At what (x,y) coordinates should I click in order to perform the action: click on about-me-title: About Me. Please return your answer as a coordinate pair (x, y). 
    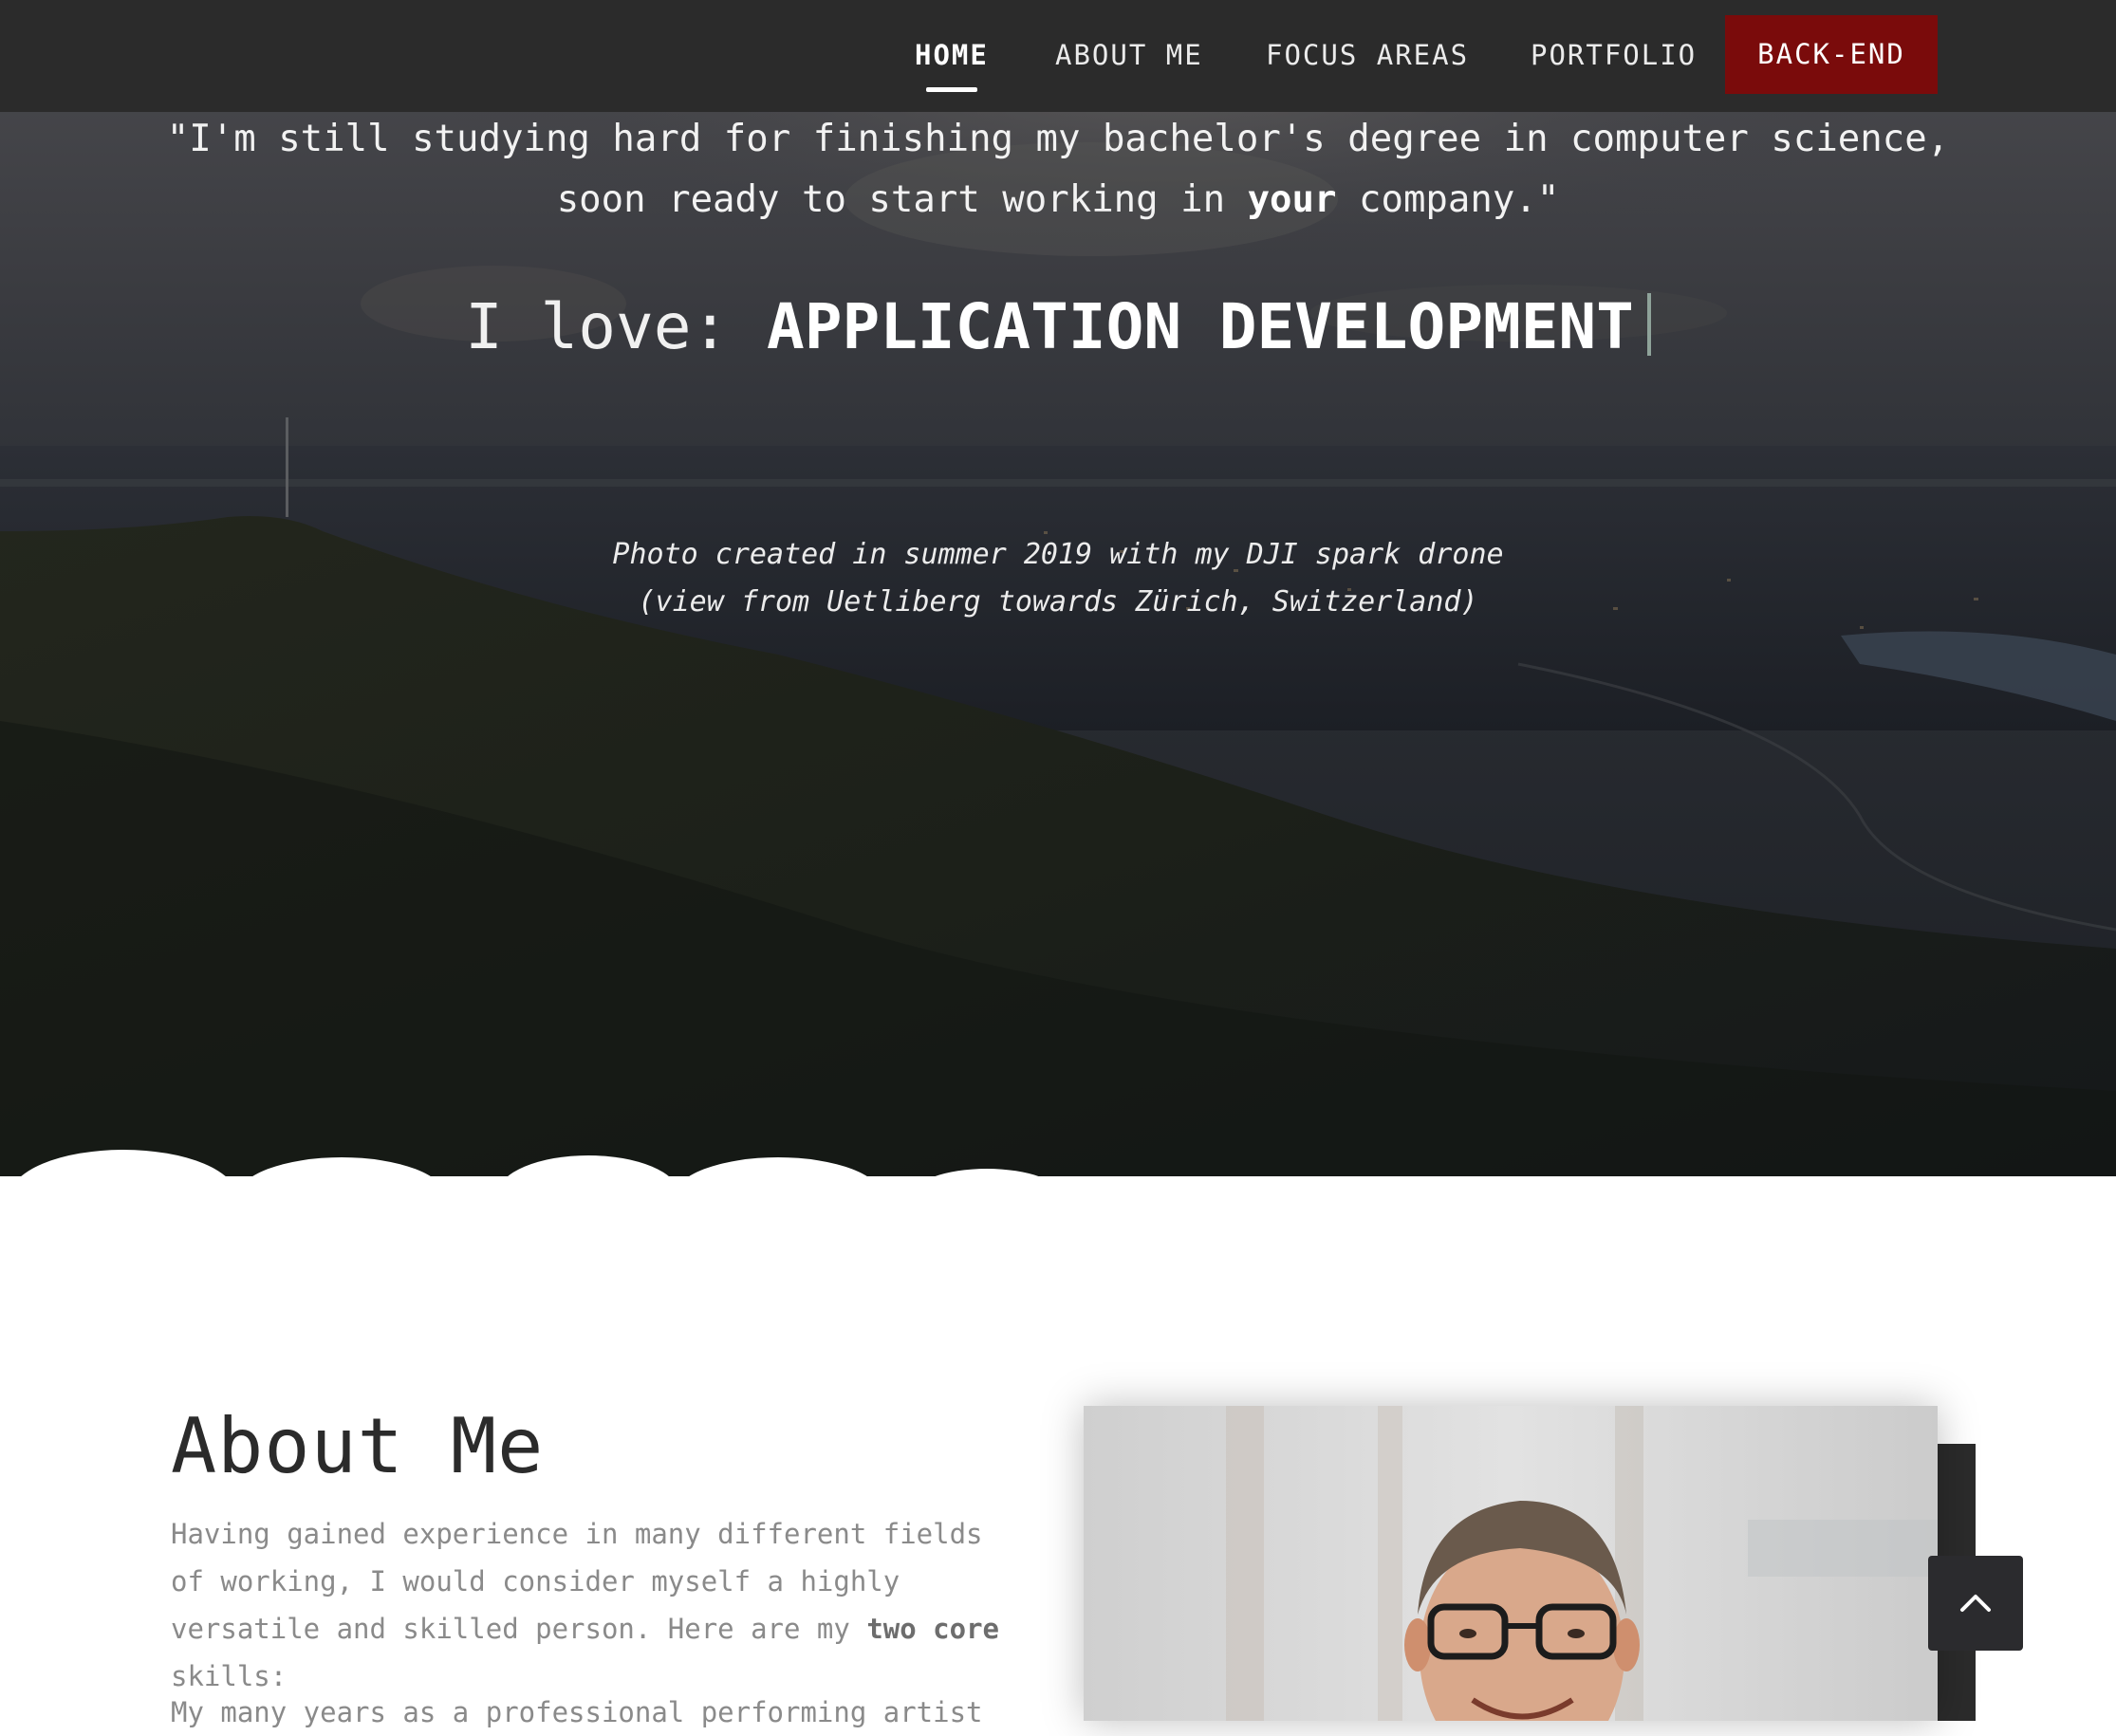
    Looking at the image, I should click on (358, 1446).